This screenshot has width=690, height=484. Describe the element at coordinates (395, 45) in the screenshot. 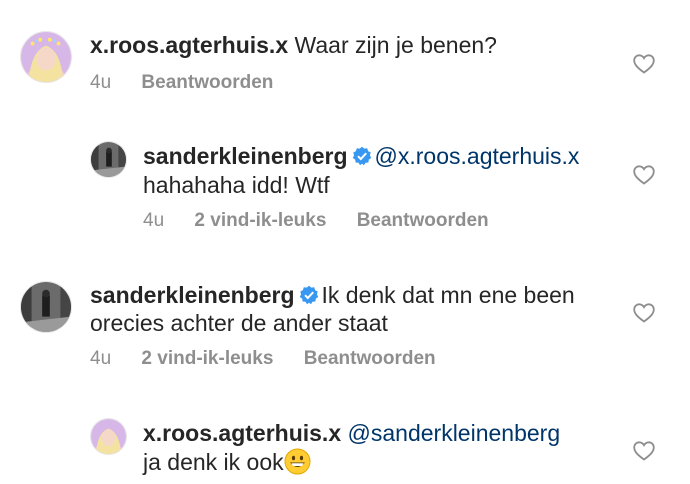

I see `comment-text: Waar zijn je benen?` at that location.